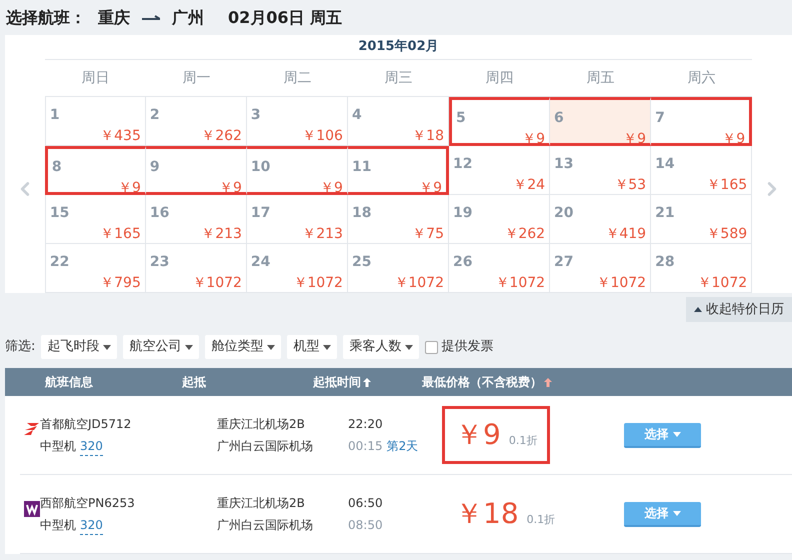 The height and width of the screenshot is (560, 792). What do you see at coordinates (57, 167) in the screenshot?
I see `day-number: 8` at bounding box center [57, 167].